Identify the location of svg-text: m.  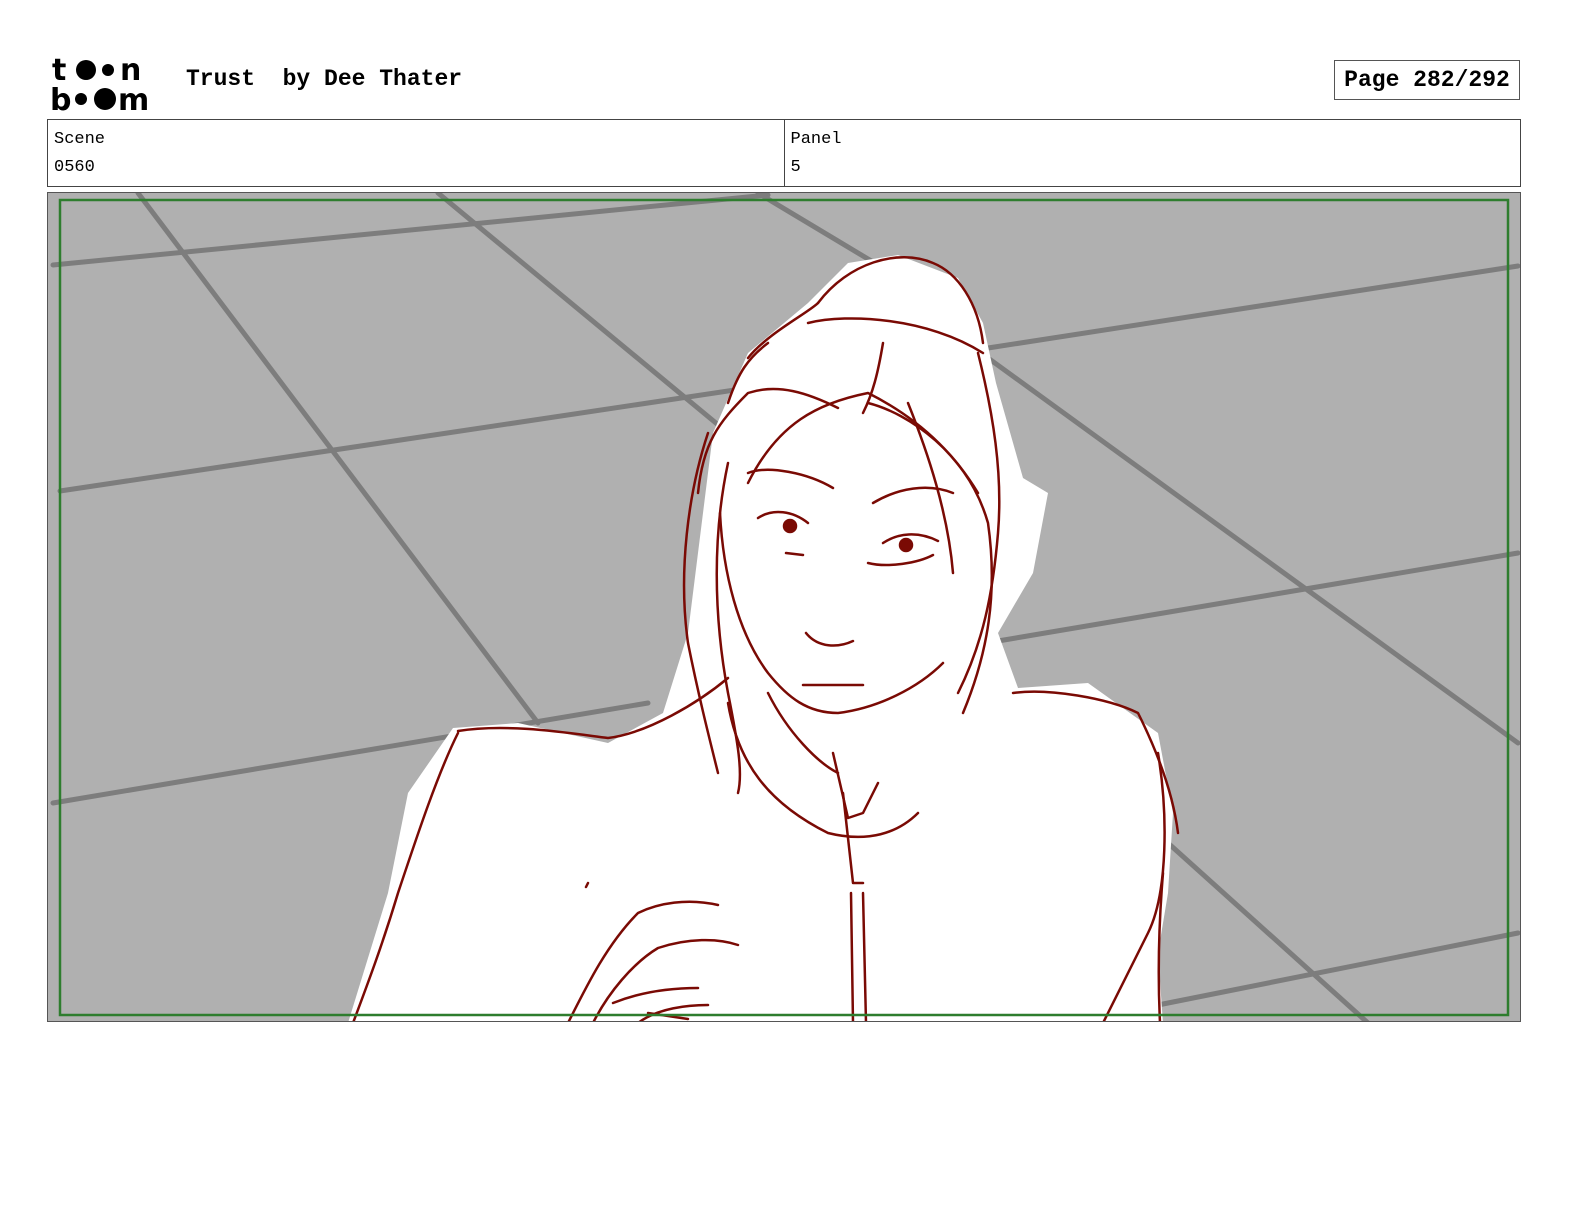
(133, 97).